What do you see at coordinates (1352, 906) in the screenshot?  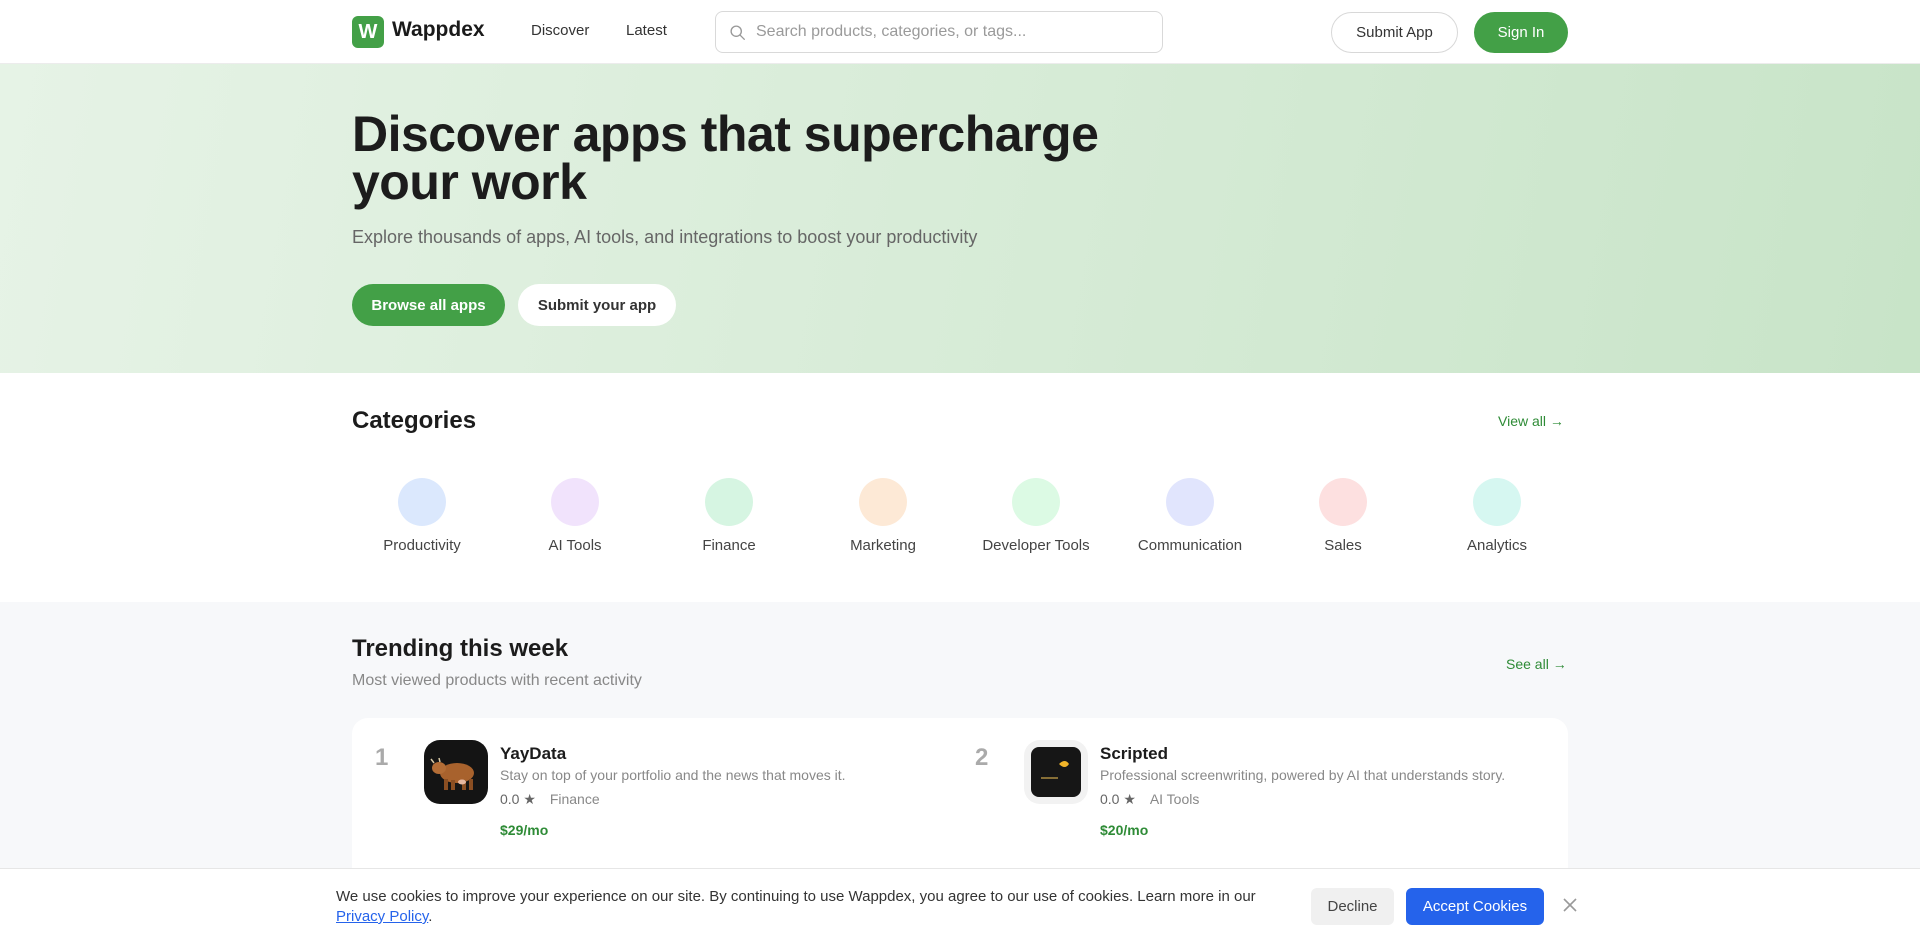 I see `decline-cookies-button: Decline` at bounding box center [1352, 906].